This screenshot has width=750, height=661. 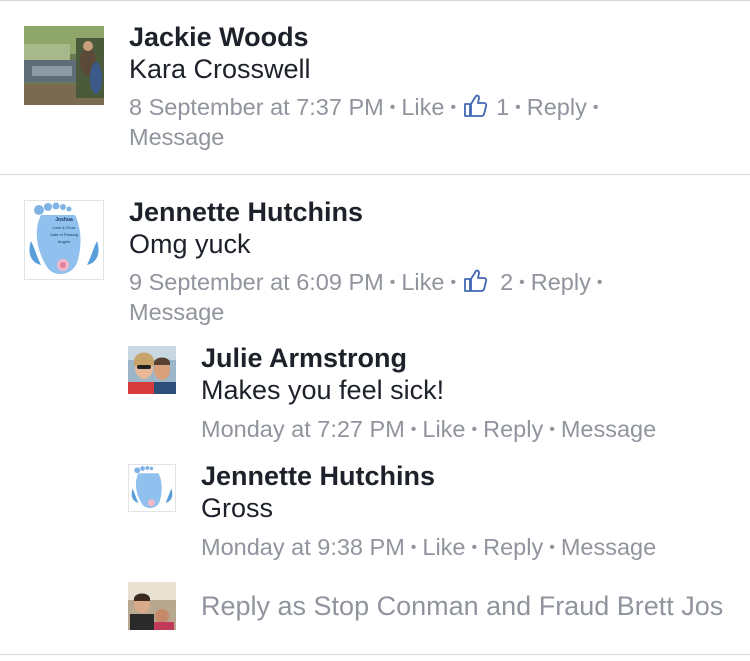 I want to click on comment-text: Omg yuck, so click(x=190, y=244).